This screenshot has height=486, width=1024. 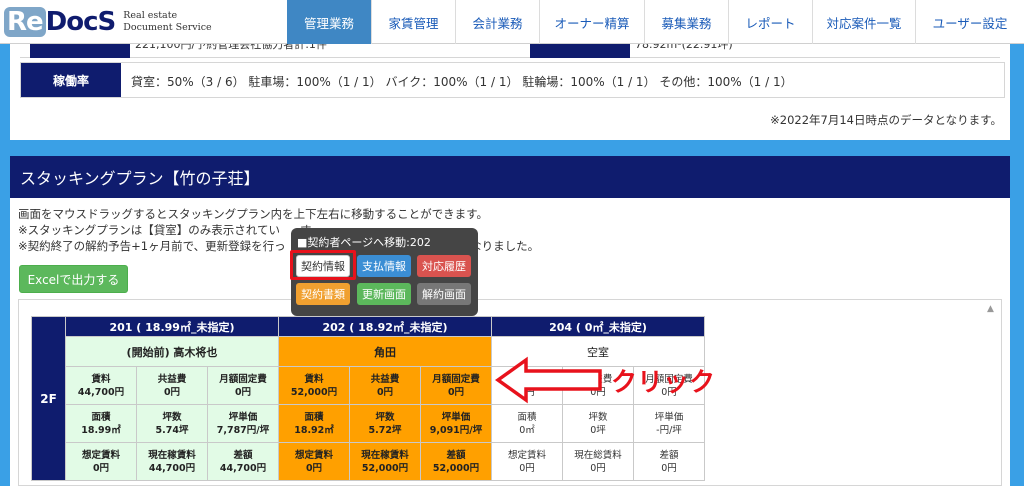 I want to click on room-204-unit-price: 坪単価 -円/坪, so click(x=669, y=423).